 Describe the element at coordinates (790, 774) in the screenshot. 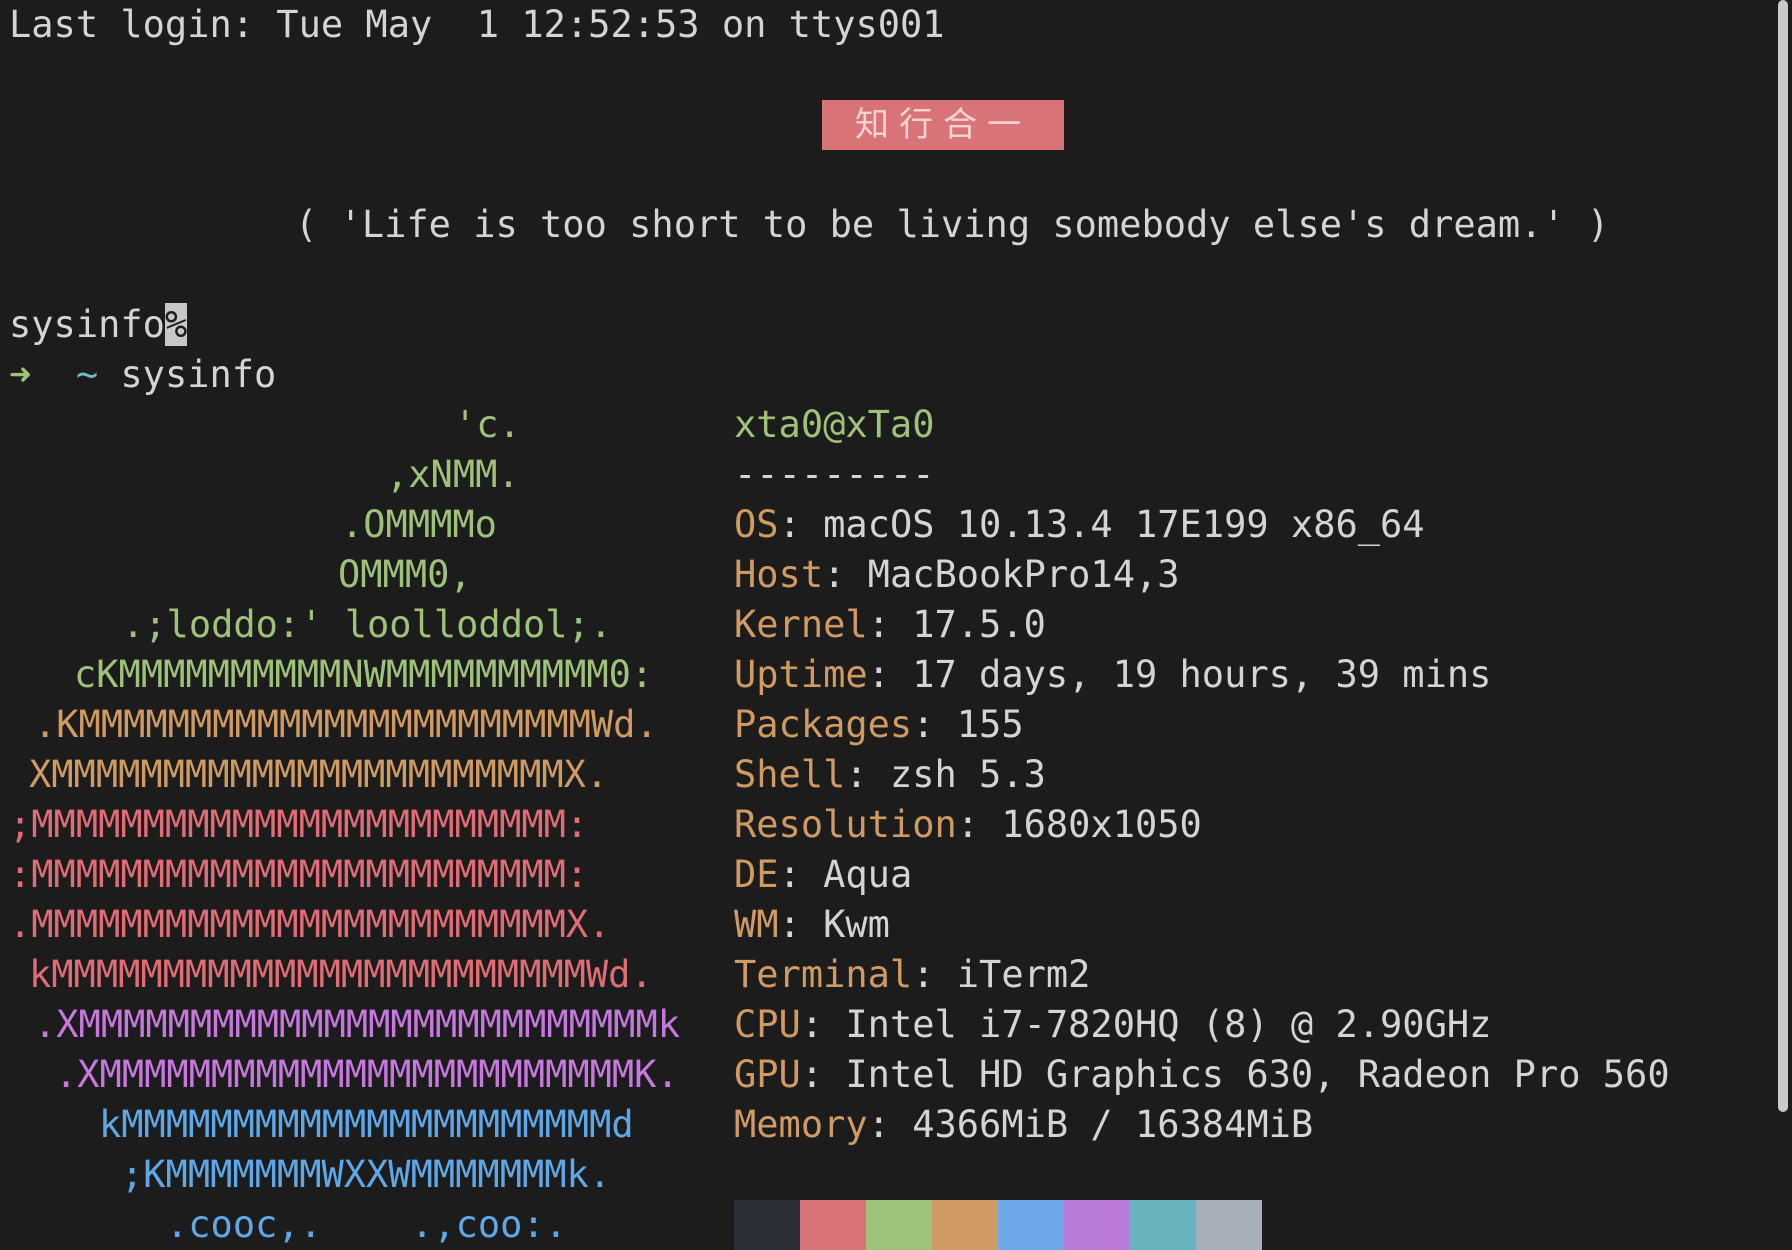

I see `info-key: Shell` at that location.